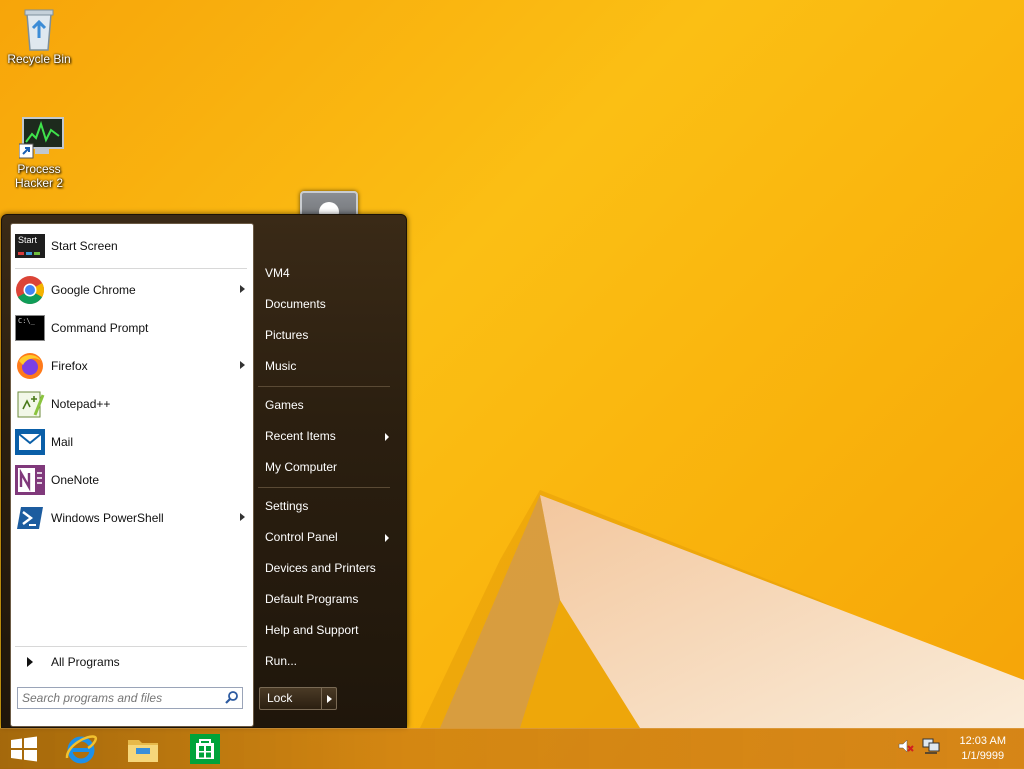  Describe the element at coordinates (39, 169) in the screenshot. I see `process-hacker-label-1: Process` at that location.